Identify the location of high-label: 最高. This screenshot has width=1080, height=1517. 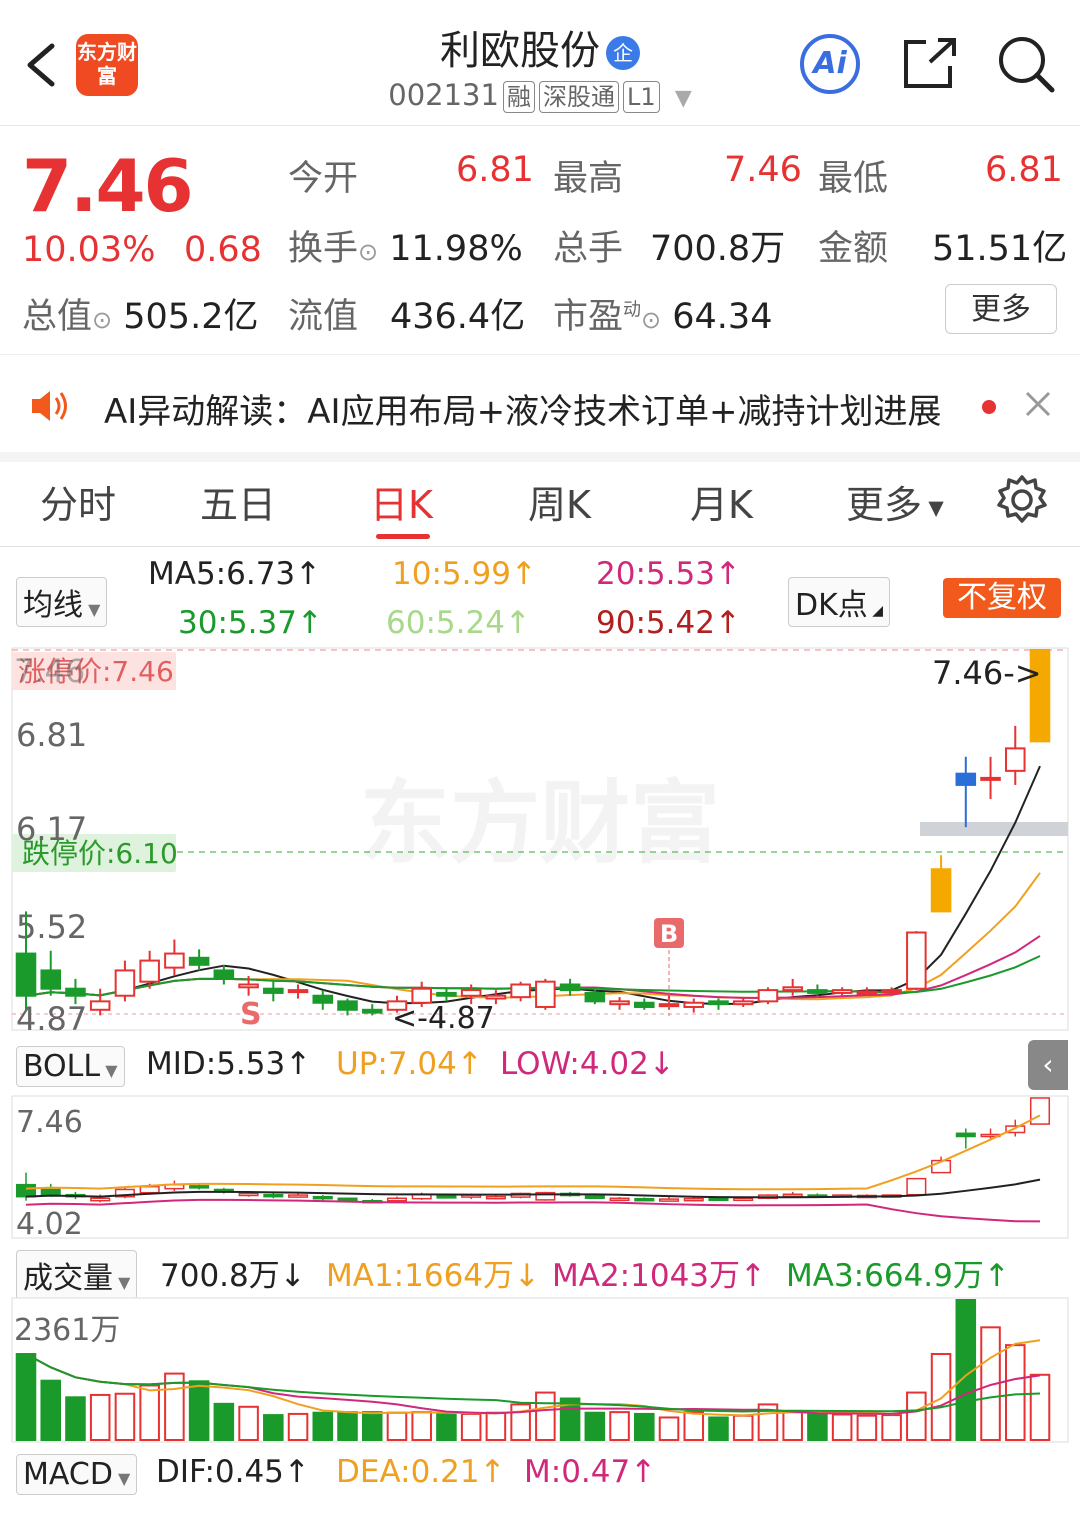
(588, 179).